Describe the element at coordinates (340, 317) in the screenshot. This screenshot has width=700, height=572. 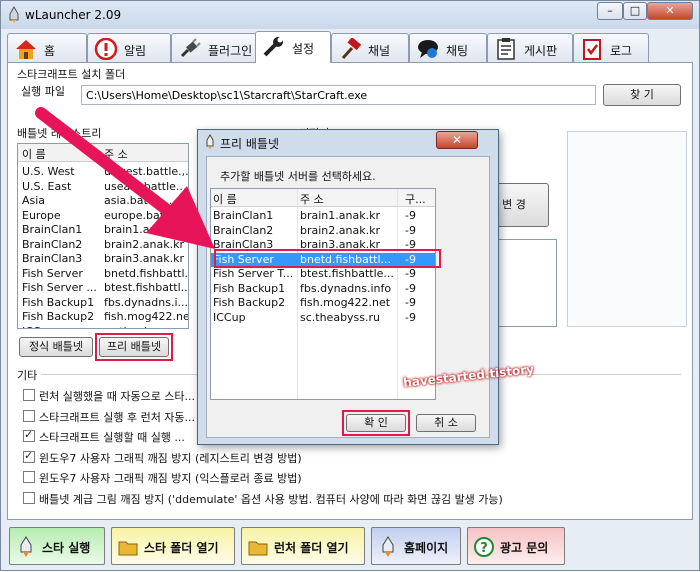
I see `server-address: sc.theabyss.ru` at that location.